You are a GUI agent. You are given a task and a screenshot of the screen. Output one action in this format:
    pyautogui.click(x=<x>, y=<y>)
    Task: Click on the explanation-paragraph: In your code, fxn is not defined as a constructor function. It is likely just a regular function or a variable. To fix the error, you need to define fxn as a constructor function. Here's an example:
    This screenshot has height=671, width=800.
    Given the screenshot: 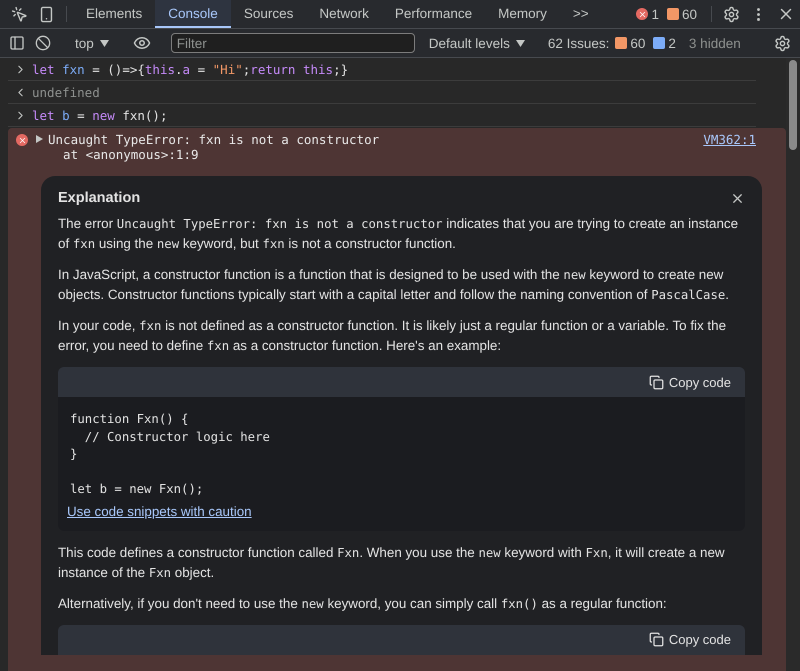 What is the action you would take?
    pyautogui.click(x=393, y=336)
    